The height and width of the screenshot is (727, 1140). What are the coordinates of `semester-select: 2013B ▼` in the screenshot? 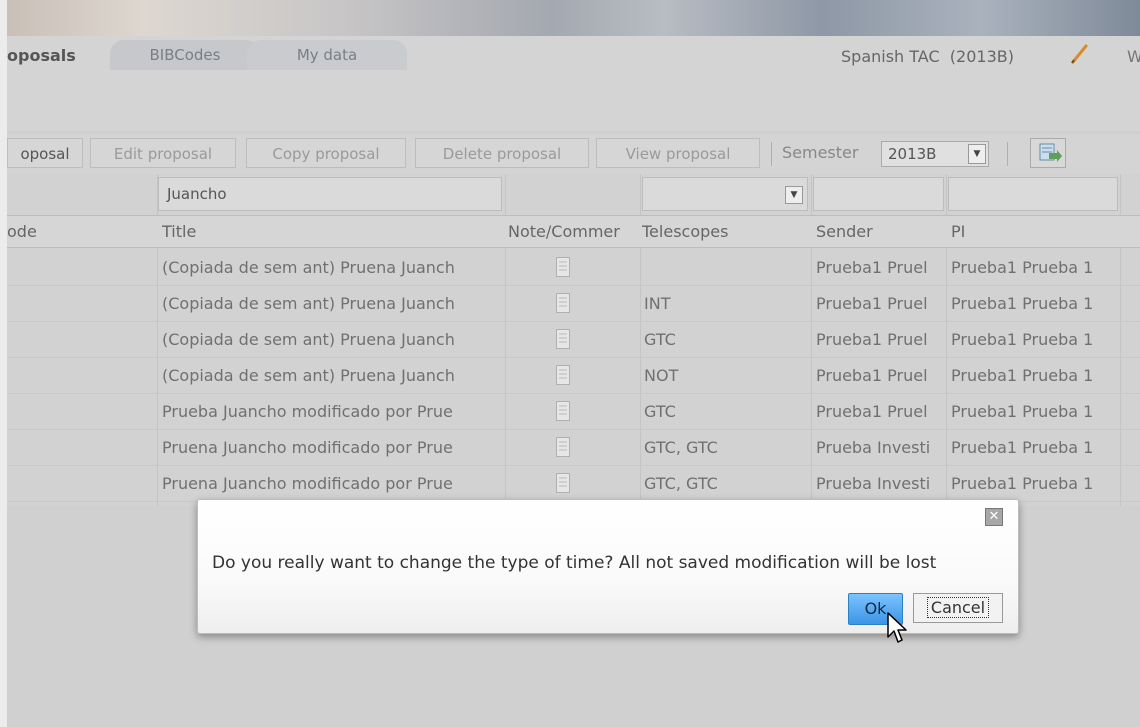 It's located at (935, 154).